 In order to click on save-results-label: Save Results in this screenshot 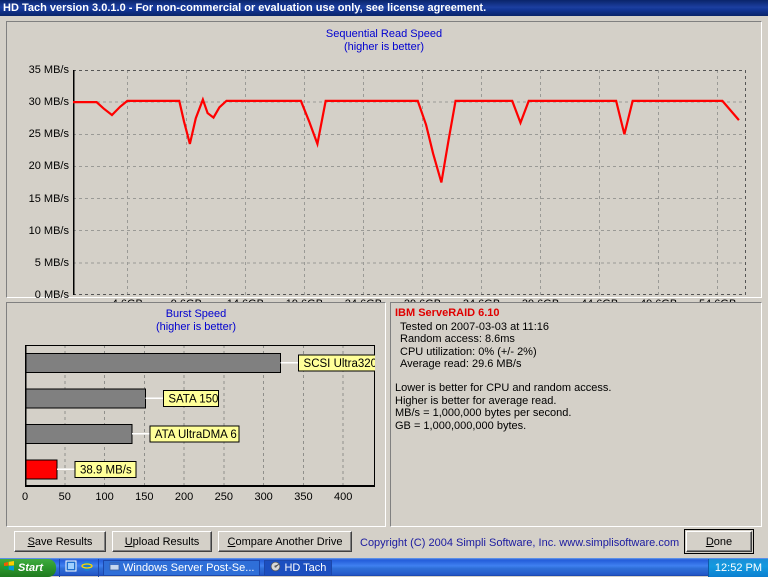, I will do `click(60, 541)`.